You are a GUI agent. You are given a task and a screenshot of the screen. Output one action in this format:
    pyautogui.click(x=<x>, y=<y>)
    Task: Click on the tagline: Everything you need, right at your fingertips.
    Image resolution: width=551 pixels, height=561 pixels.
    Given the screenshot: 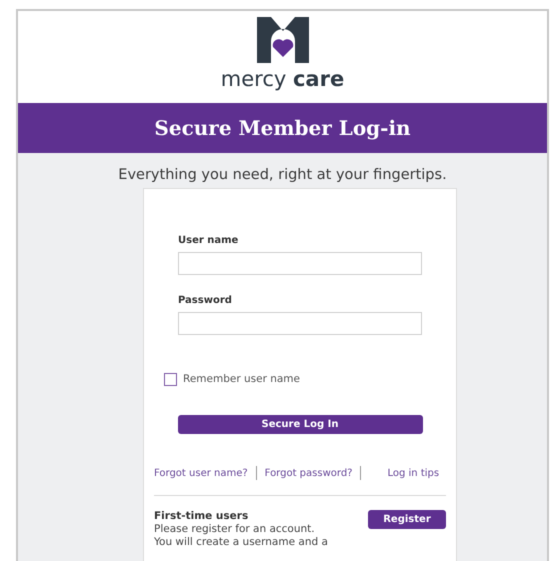 What is the action you would take?
    pyautogui.click(x=282, y=175)
    